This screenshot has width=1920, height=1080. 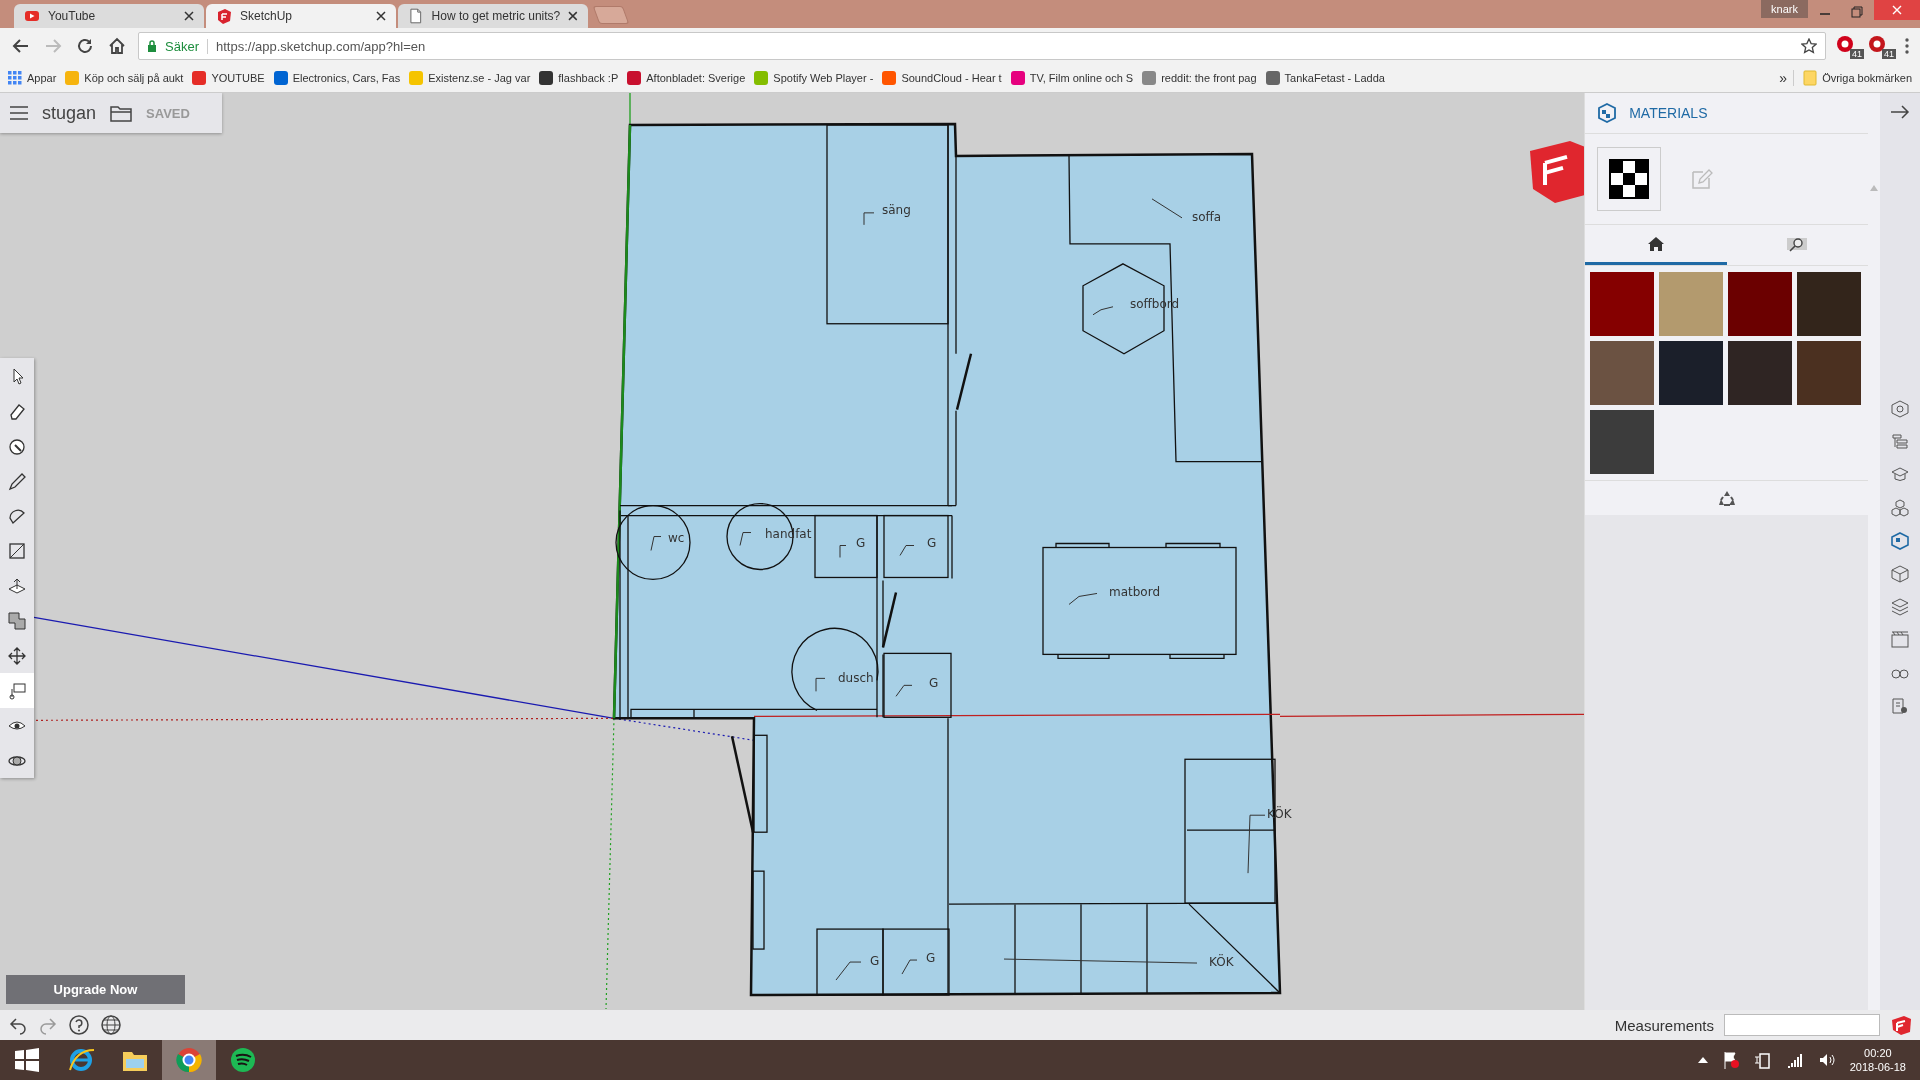 I want to click on instructor-panel-icon, so click(x=1900, y=409).